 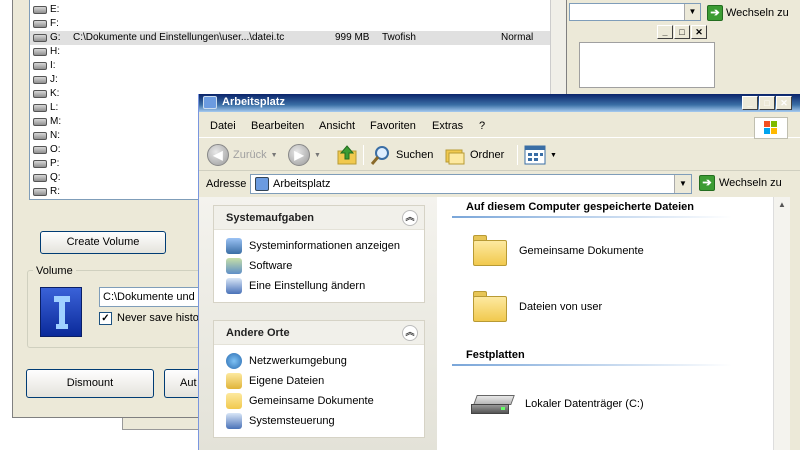 I want to click on title-bar: Arbeitsplatz _ □ ✕, so click(x=499, y=103).